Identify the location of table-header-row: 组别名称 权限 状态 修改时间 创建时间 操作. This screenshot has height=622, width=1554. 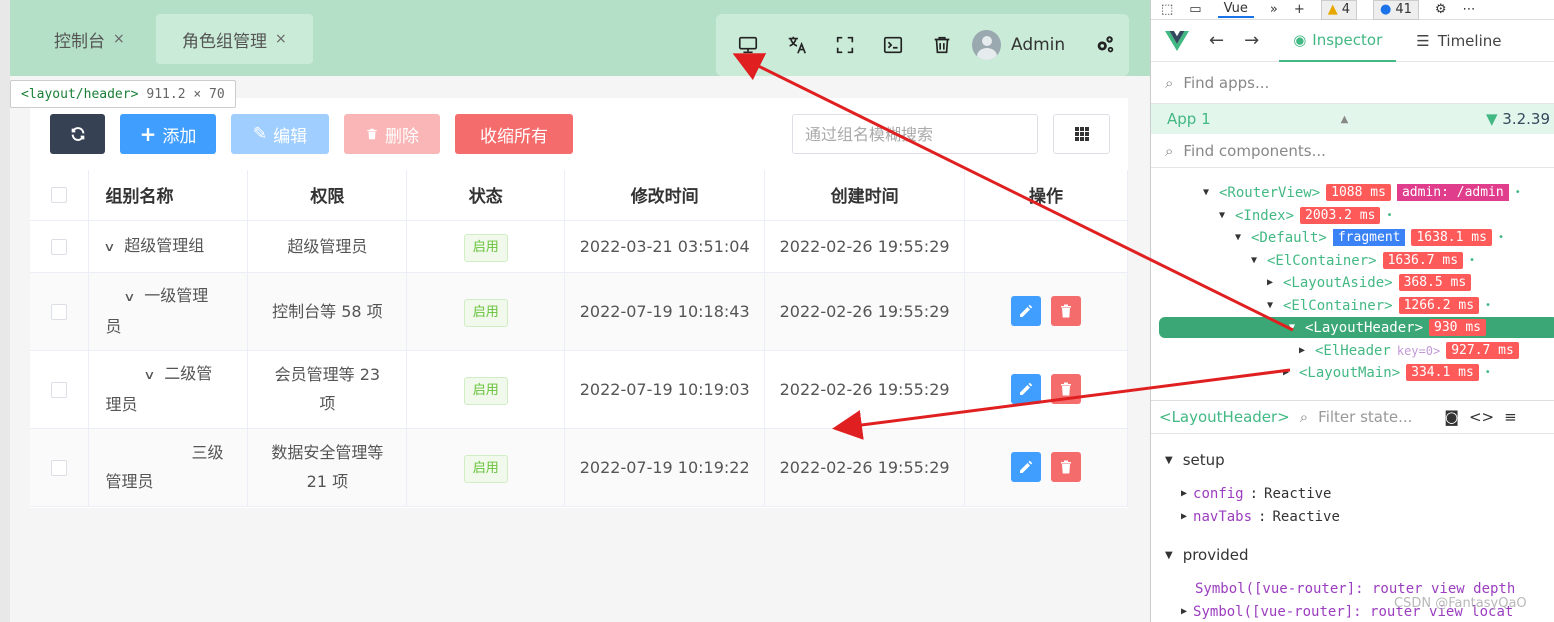
(579, 195).